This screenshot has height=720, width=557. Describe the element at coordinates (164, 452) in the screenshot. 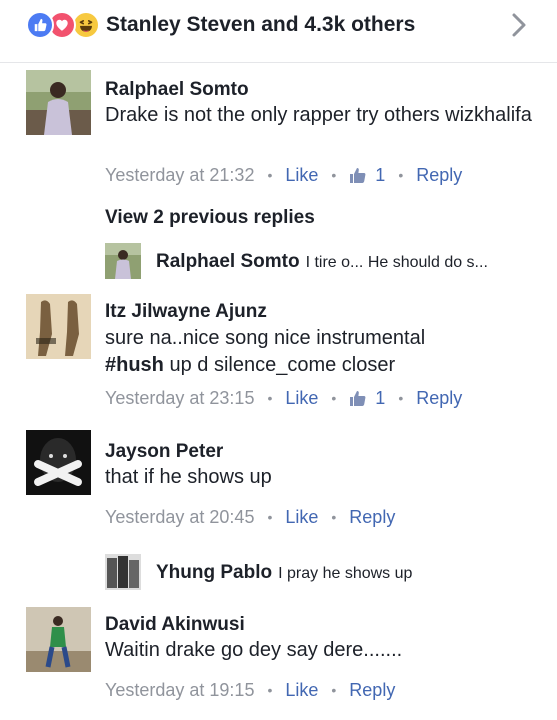

I see `comment-author: Jayson Peter` at that location.